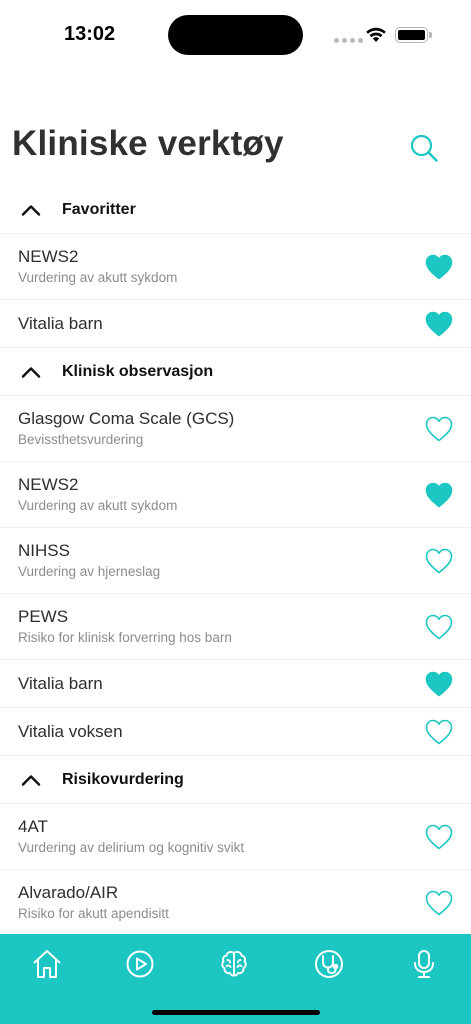 This screenshot has width=471, height=1024. I want to click on stethoscope-icon, so click(329, 964).